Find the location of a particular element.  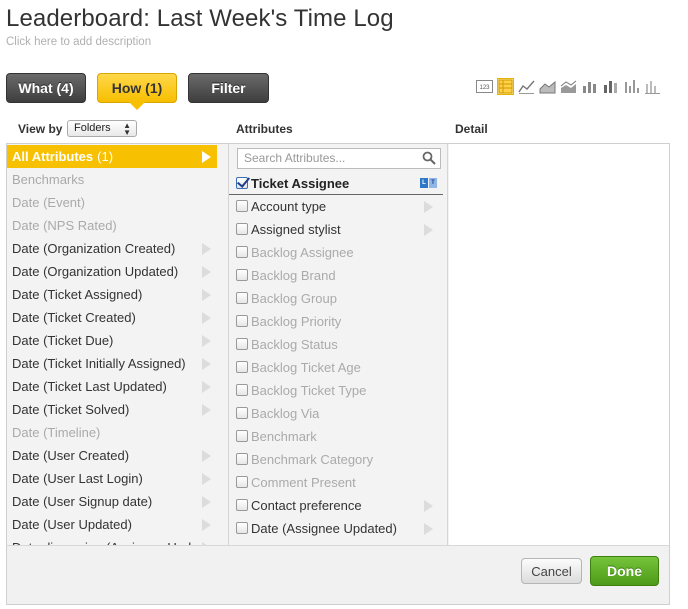

cancel-button: Cancel is located at coordinates (551, 571).